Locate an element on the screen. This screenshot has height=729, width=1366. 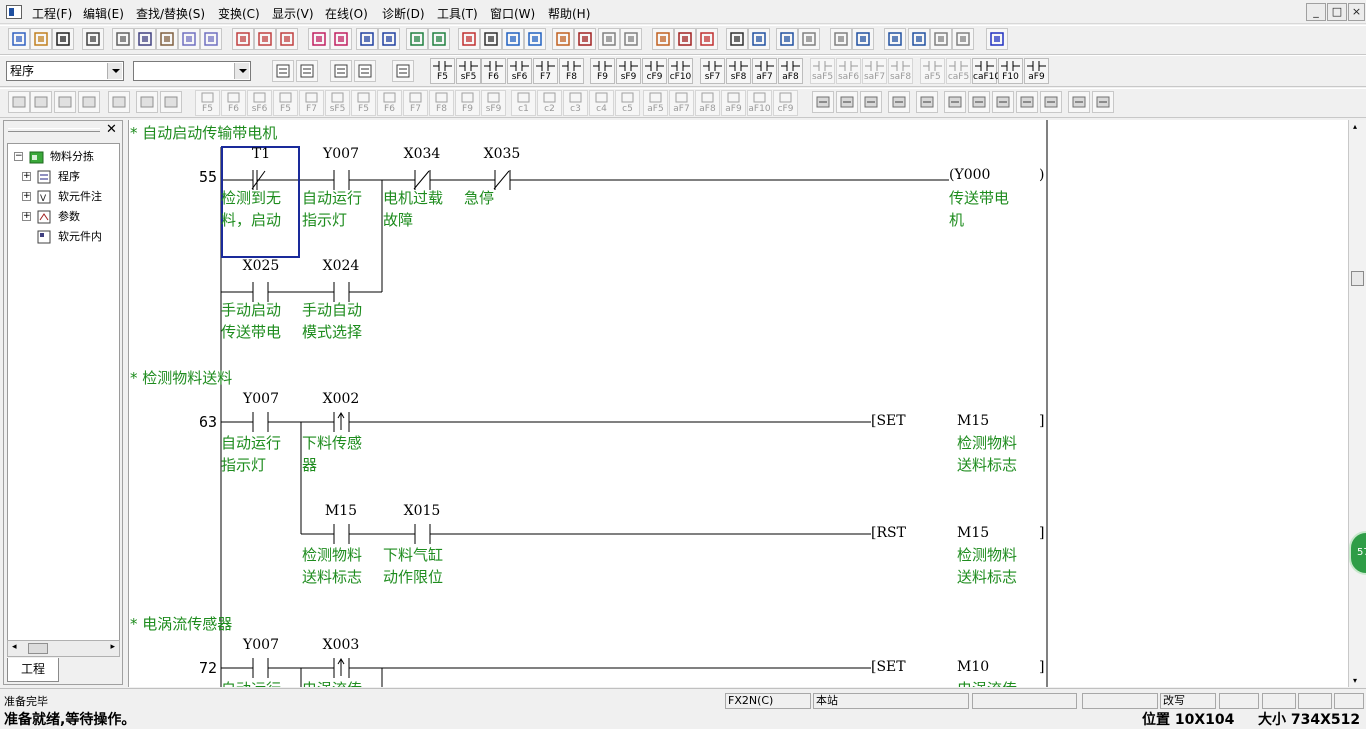
panel-grip is located at coordinates (54, 130).